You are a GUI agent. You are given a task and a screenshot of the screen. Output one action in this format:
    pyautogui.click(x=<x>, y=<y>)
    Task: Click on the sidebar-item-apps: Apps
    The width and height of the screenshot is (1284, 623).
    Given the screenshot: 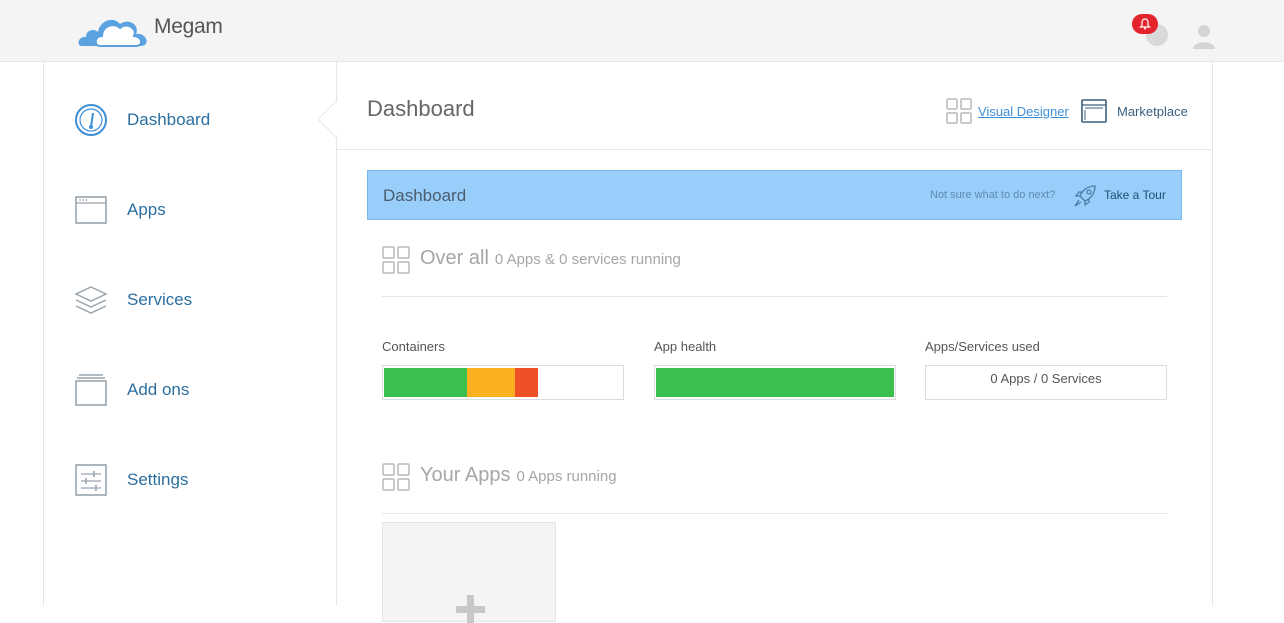 What is the action you would take?
    pyautogui.click(x=120, y=210)
    